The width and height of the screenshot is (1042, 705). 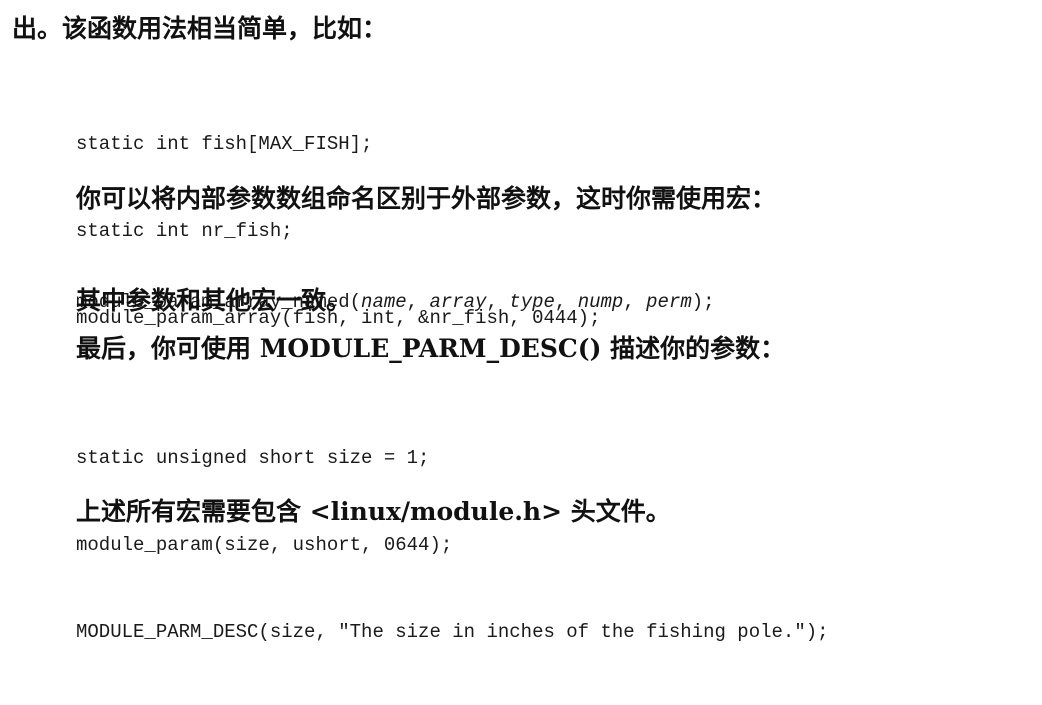 I want to click on param-array: array, so click(x=458, y=302).